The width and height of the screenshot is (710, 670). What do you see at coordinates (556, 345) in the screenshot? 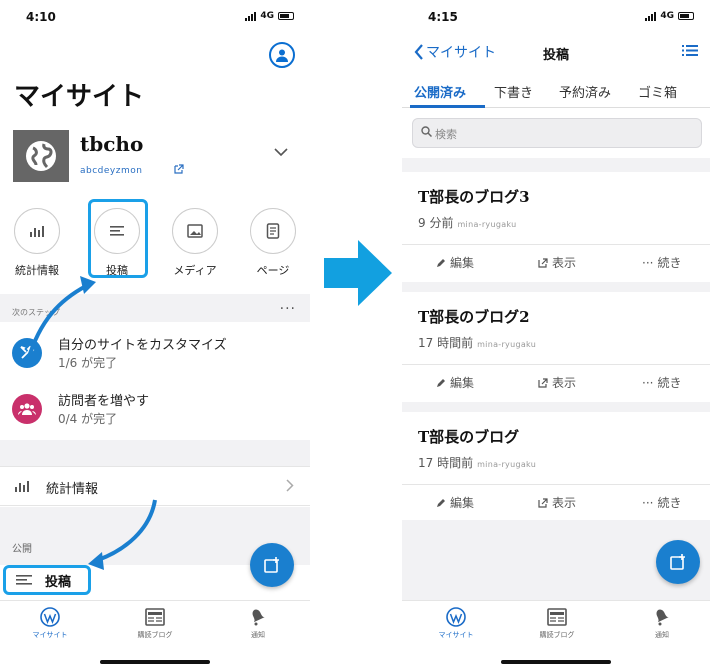
I see `post-card: T部長のブログ2 17 時間前 mina-ryugaku 編集 表示 ··· 続き` at bounding box center [556, 345].